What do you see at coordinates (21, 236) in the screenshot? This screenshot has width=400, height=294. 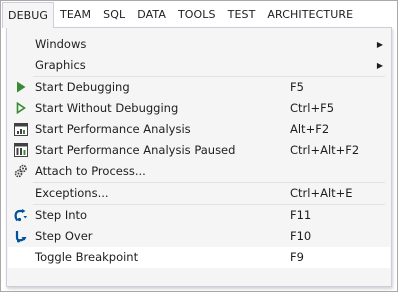 I see `step-over-icon` at bounding box center [21, 236].